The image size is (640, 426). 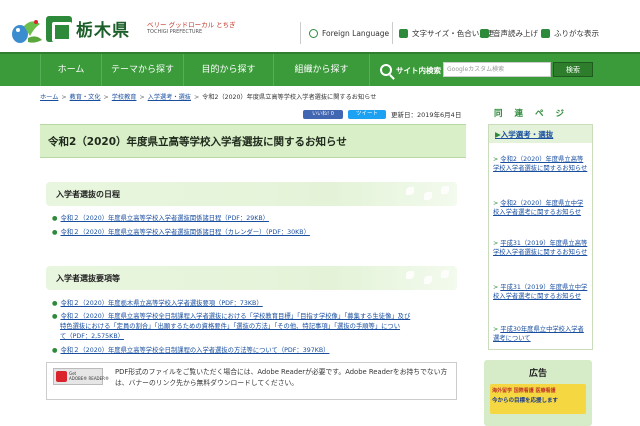 I want to click on breadcrumb-admission: 入学選考・選抜, so click(x=169, y=97).